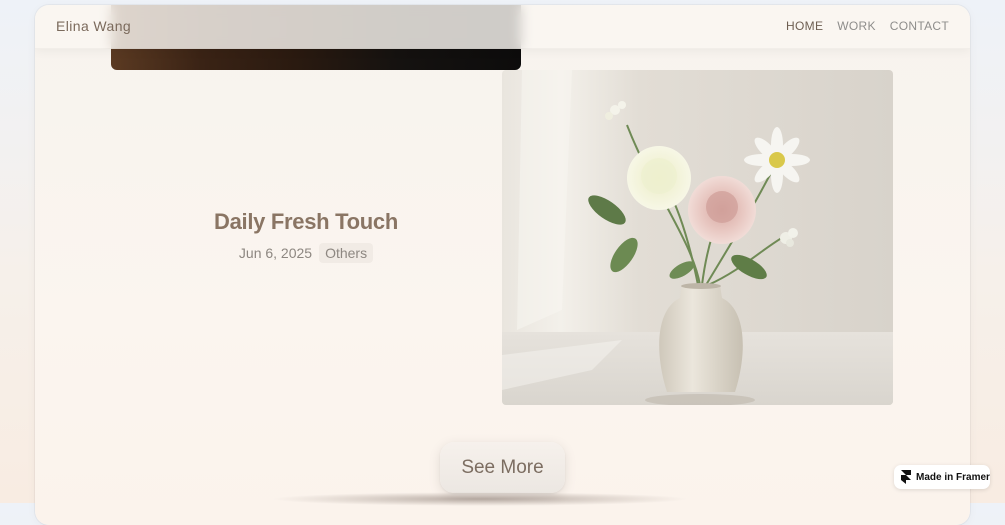 This screenshot has width=1005, height=525. Describe the element at coordinates (906, 477) in the screenshot. I see `framer-logo-icon` at that location.